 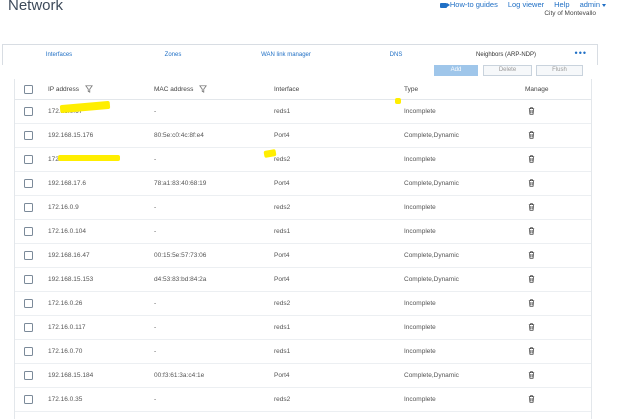 What do you see at coordinates (468, 4) in the screenshot?
I see `how-to-guides-link: How-to guides` at bounding box center [468, 4].